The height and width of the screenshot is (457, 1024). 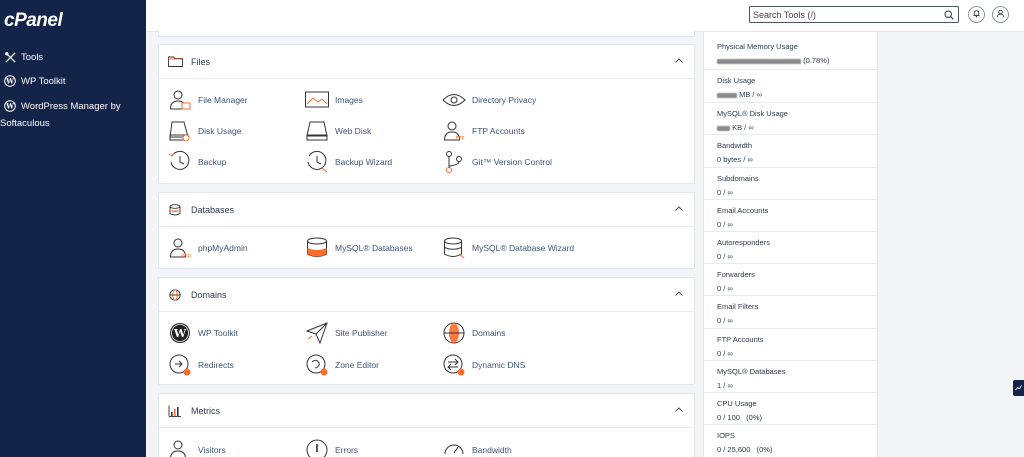 What do you see at coordinates (483, 365) in the screenshot?
I see `tool-dynamic-dns: Dynamic DNS` at bounding box center [483, 365].